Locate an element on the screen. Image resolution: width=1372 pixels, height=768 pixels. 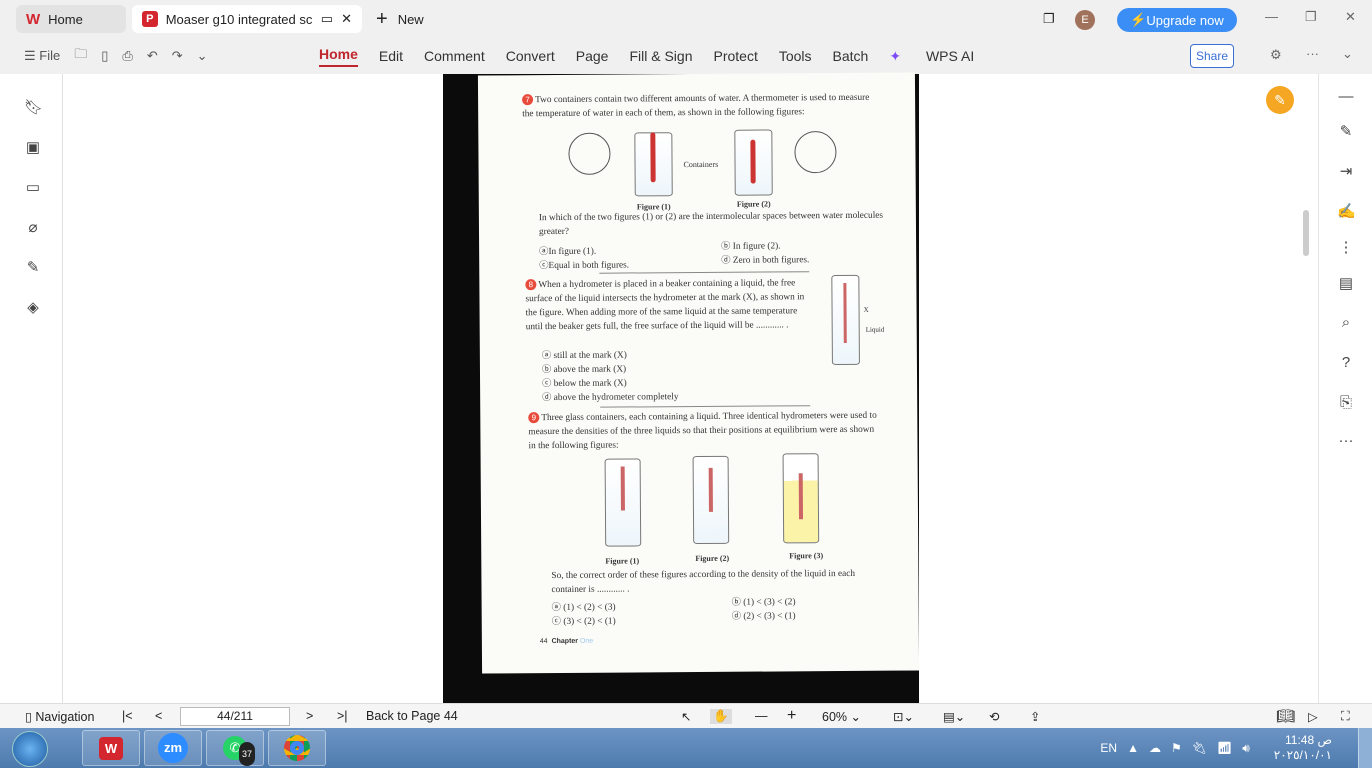
save-icon: ▯ is located at coordinates (104, 56).